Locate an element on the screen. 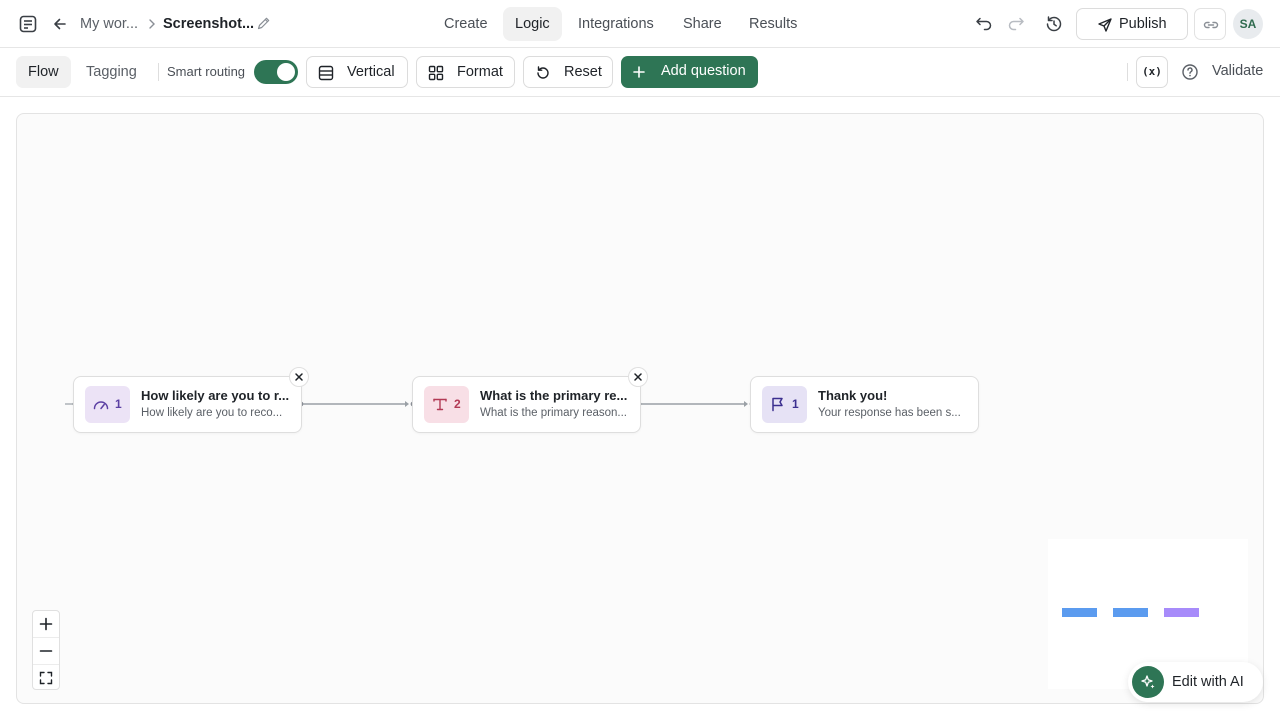  zoom-out-button is located at coordinates (46, 651).